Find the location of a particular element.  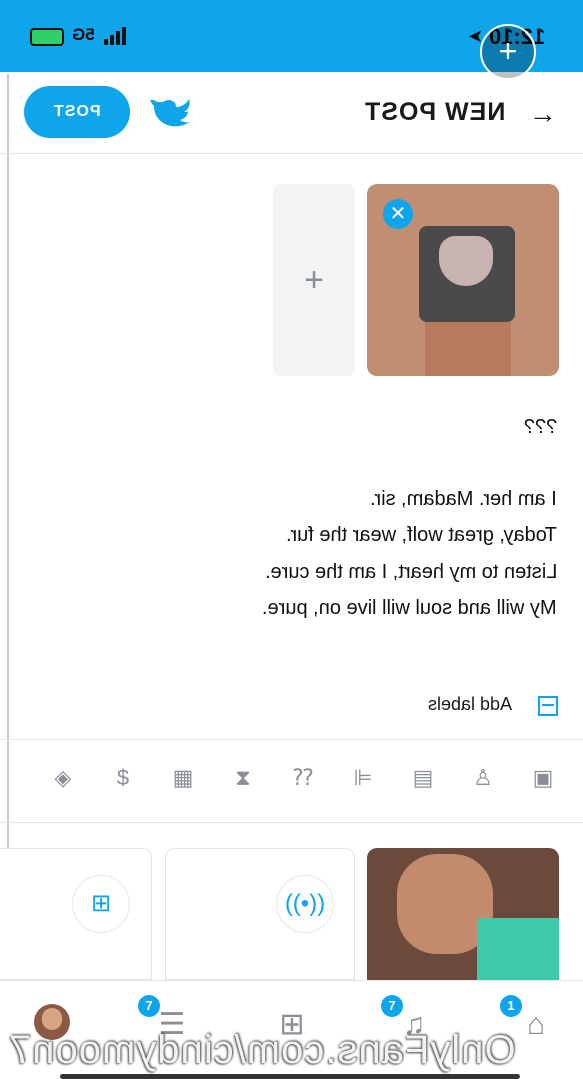

question-icon: ⁇ is located at coordinates (303, 778).